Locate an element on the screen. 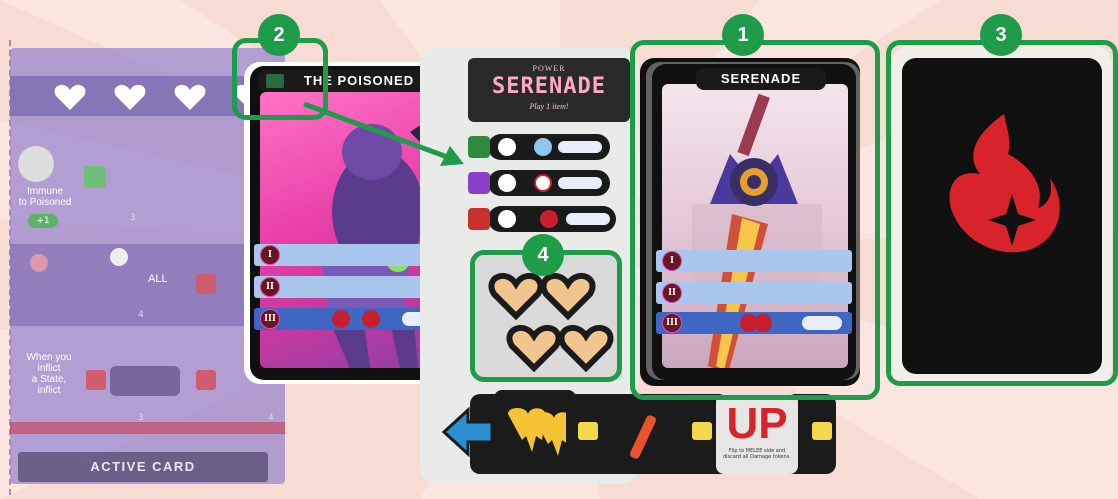 Image resolution: width=1118 pixels, height=499 pixels. effect-box is located at coordinates (145, 381).